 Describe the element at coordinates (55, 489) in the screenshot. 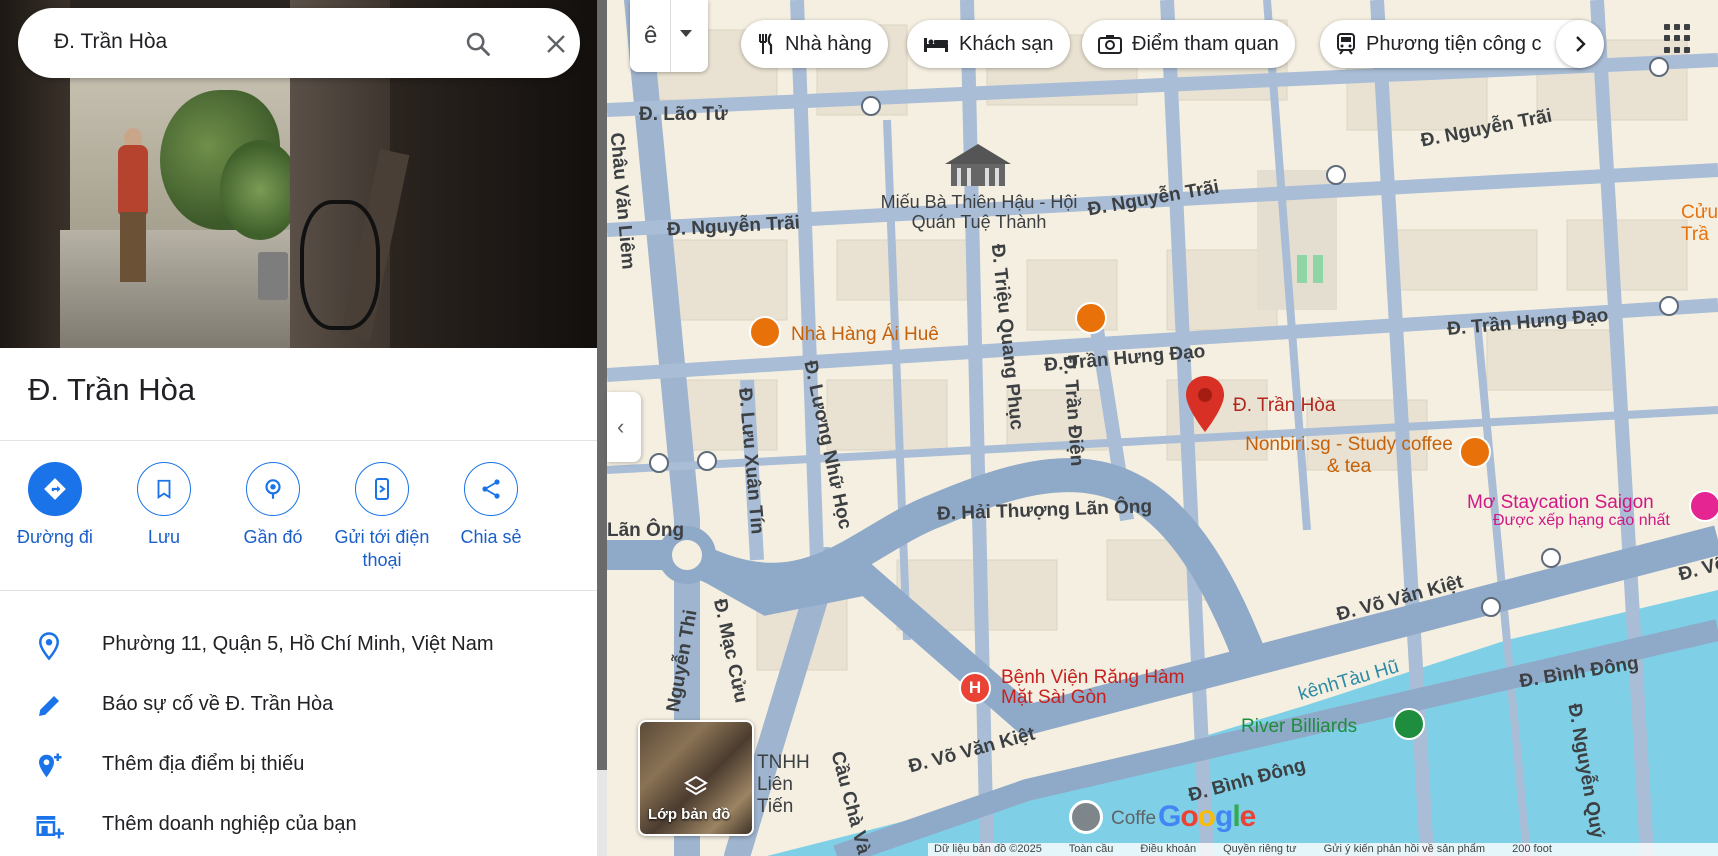

I see `directions-icon` at that location.